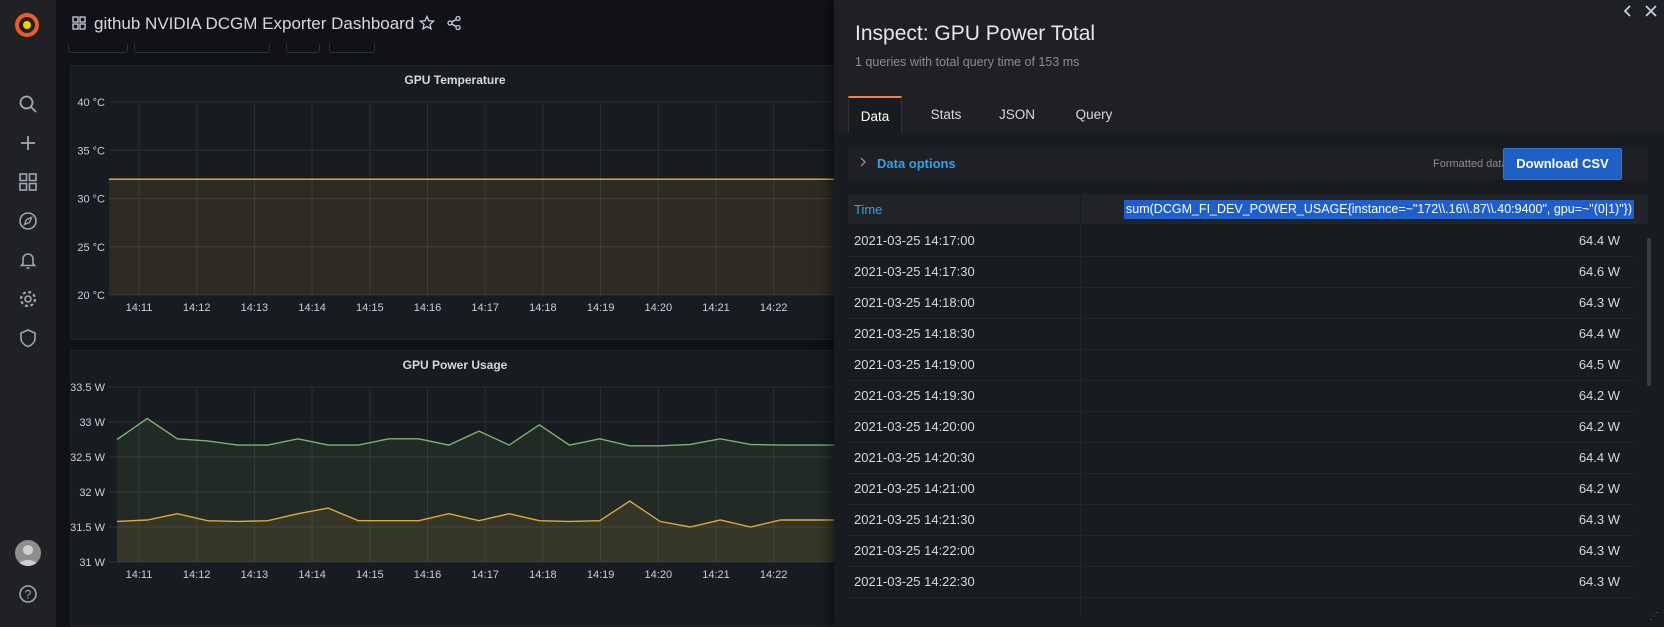 The height and width of the screenshot is (627, 1664). Describe the element at coordinates (1628, 13) in the screenshot. I see `expand-chevron-left-icon` at that location.